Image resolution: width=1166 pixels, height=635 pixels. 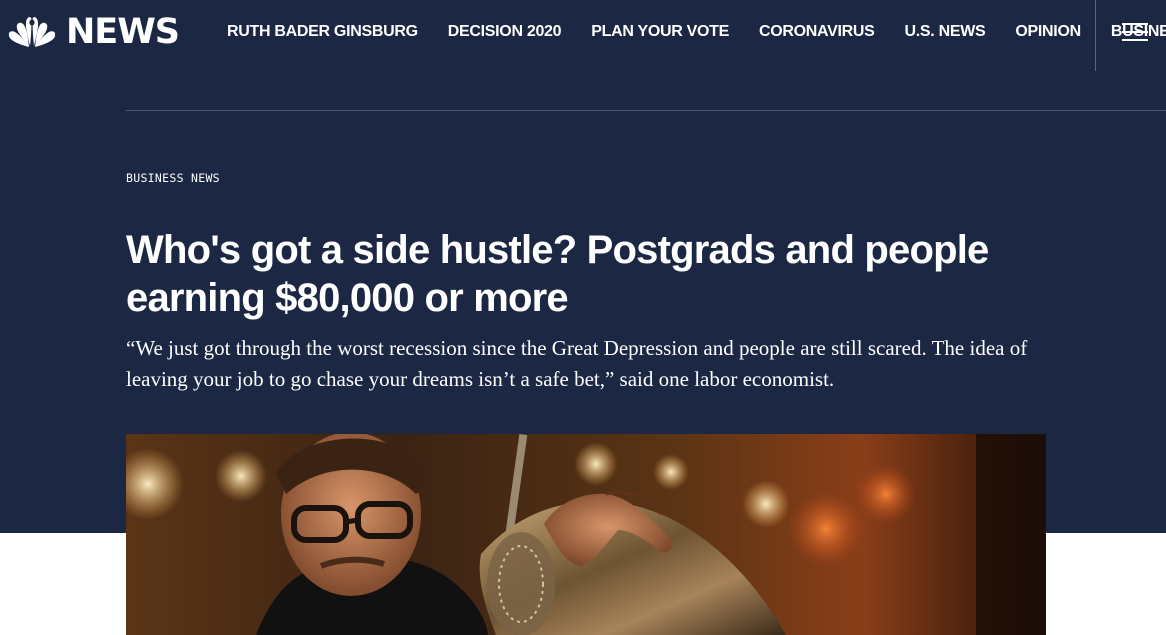 What do you see at coordinates (1048, 32) in the screenshot?
I see `nav-item-opinion: OPINION` at bounding box center [1048, 32].